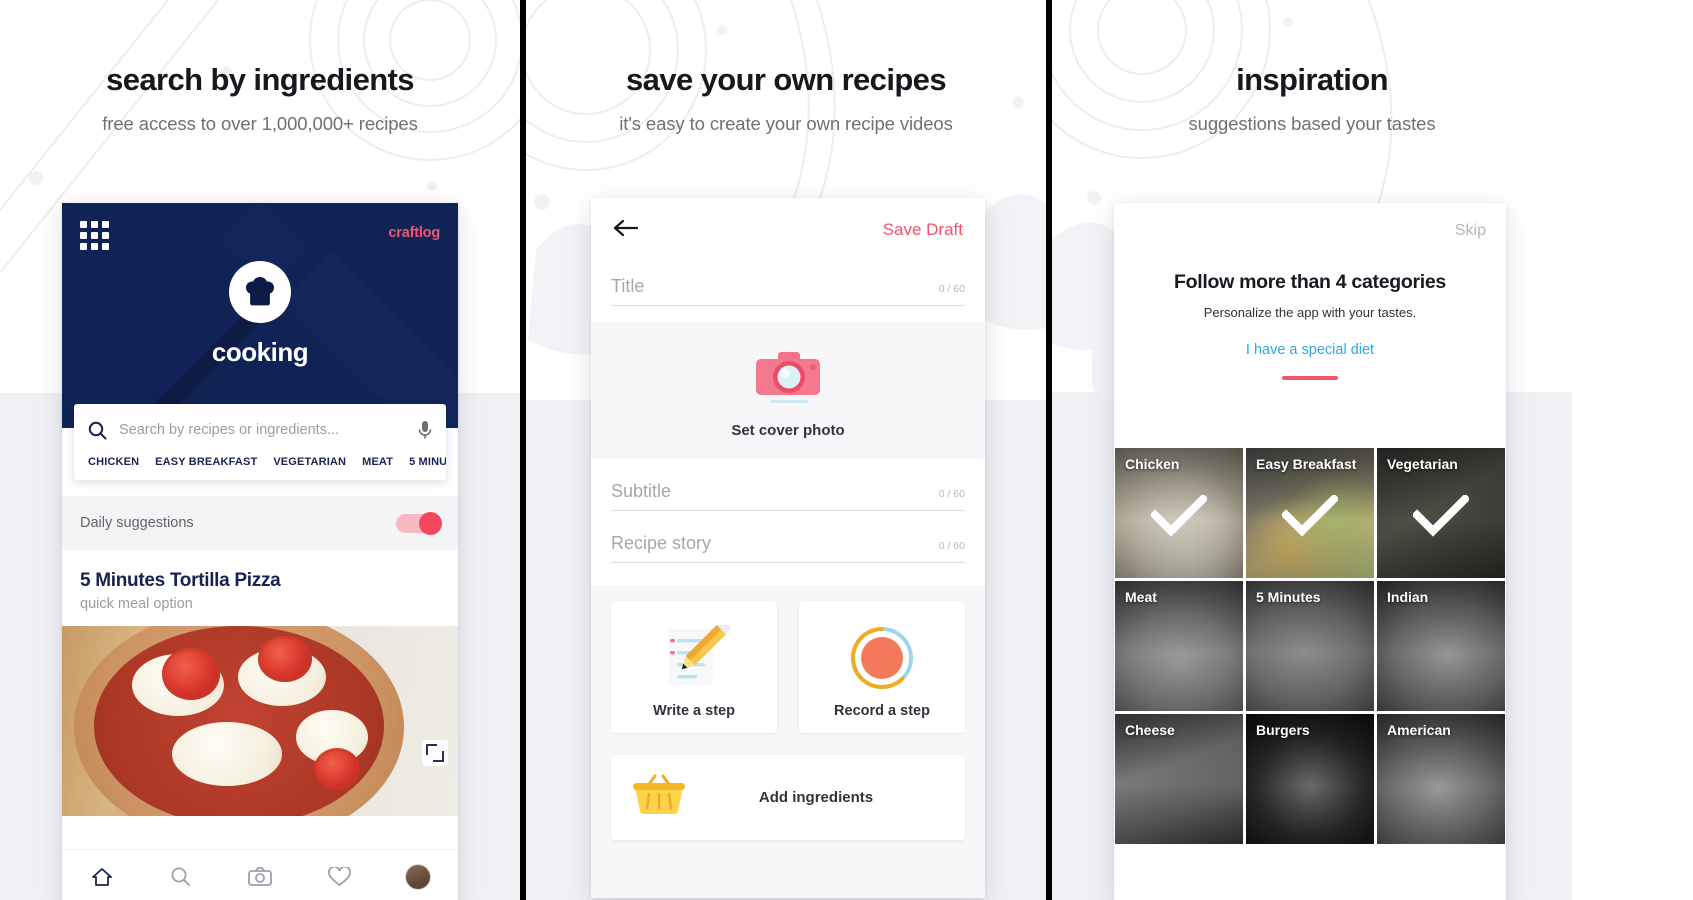  Describe the element at coordinates (260, 79) in the screenshot. I see `page-title: search by ingredients` at that location.